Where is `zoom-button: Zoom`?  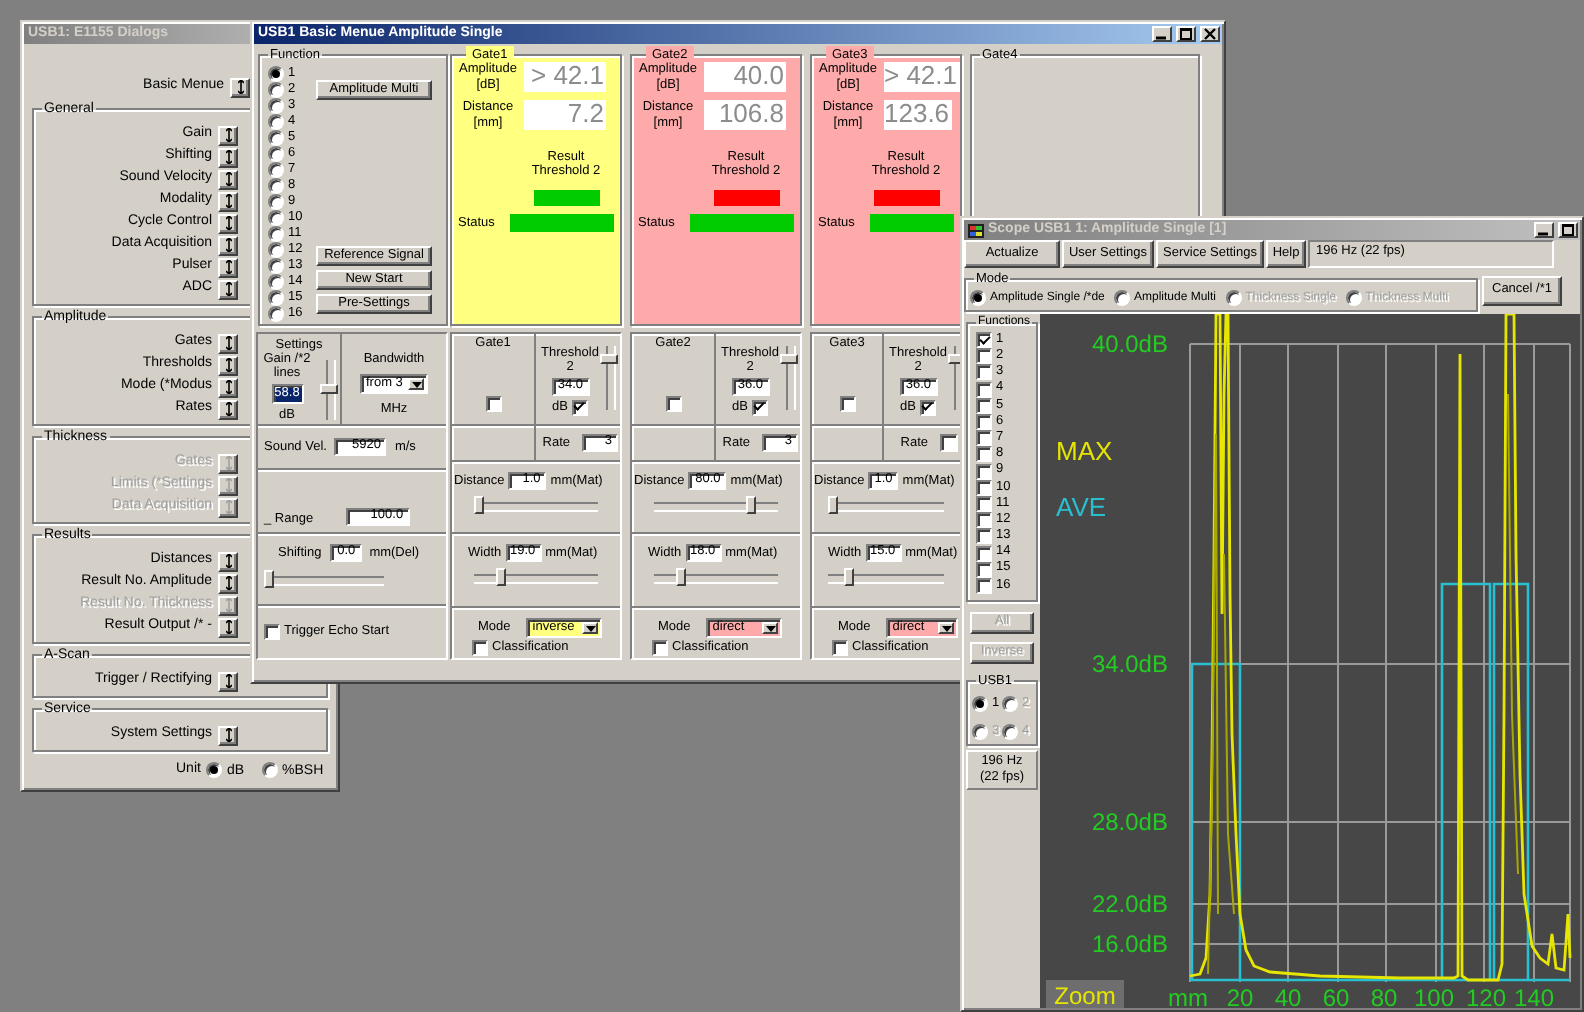 zoom-button: Zoom is located at coordinates (1085, 994).